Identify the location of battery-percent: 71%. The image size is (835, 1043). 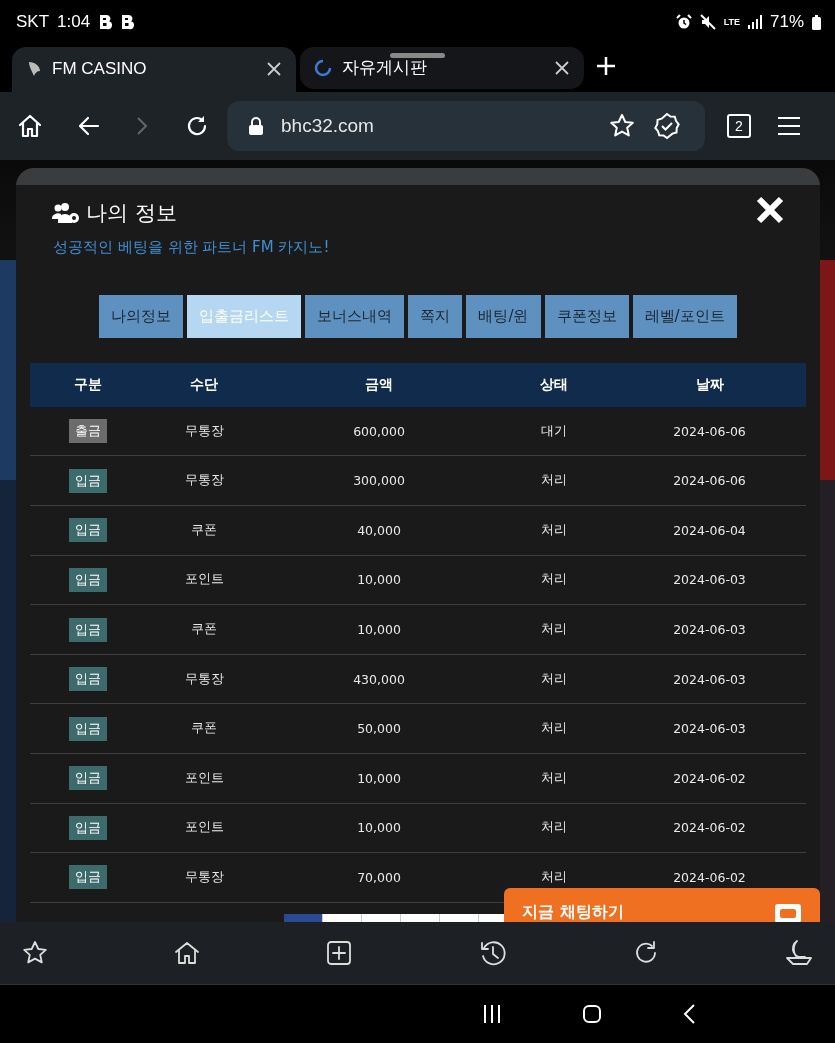
(786, 22).